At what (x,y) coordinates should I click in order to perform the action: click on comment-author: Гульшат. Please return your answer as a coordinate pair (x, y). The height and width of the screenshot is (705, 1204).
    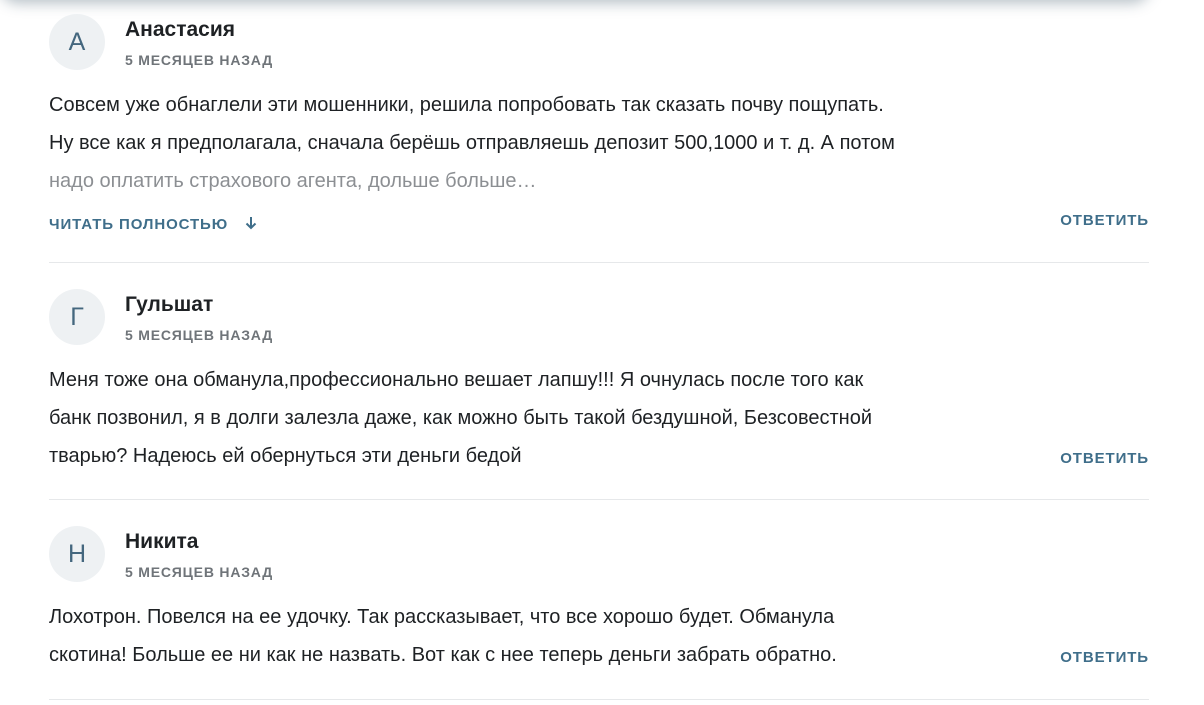
    Looking at the image, I should click on (169, 304).